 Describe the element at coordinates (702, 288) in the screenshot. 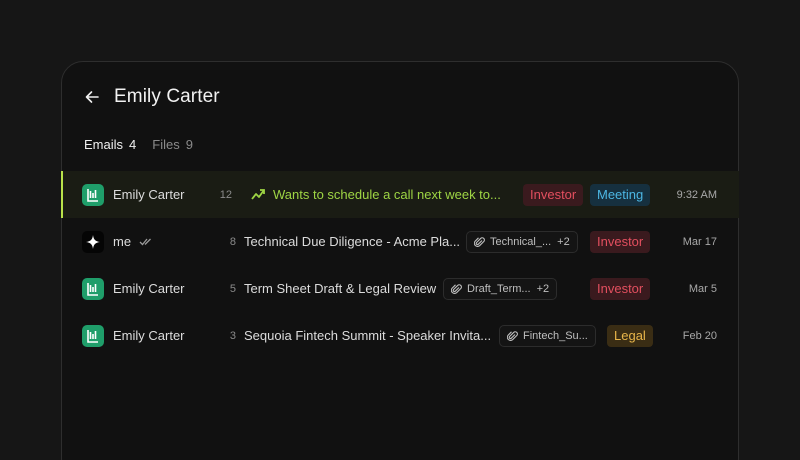

I see `email-time: Mar 5` at that location.